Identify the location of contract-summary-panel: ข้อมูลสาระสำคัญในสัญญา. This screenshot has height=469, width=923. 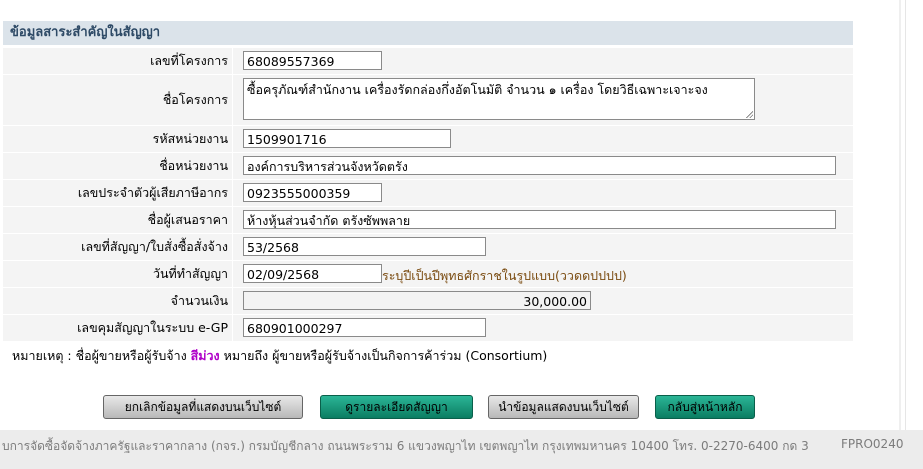
(428, 33).